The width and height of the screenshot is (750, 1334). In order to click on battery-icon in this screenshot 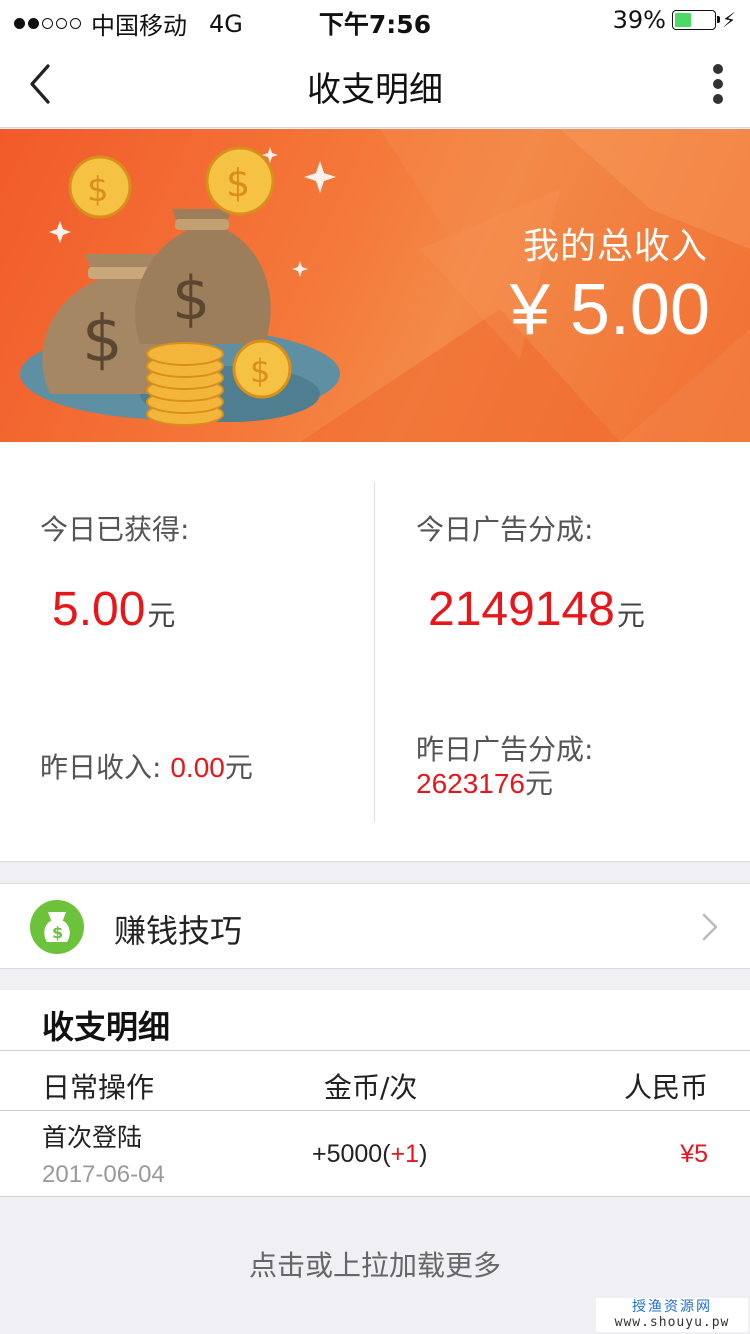, I will do `click(695, 20)`.